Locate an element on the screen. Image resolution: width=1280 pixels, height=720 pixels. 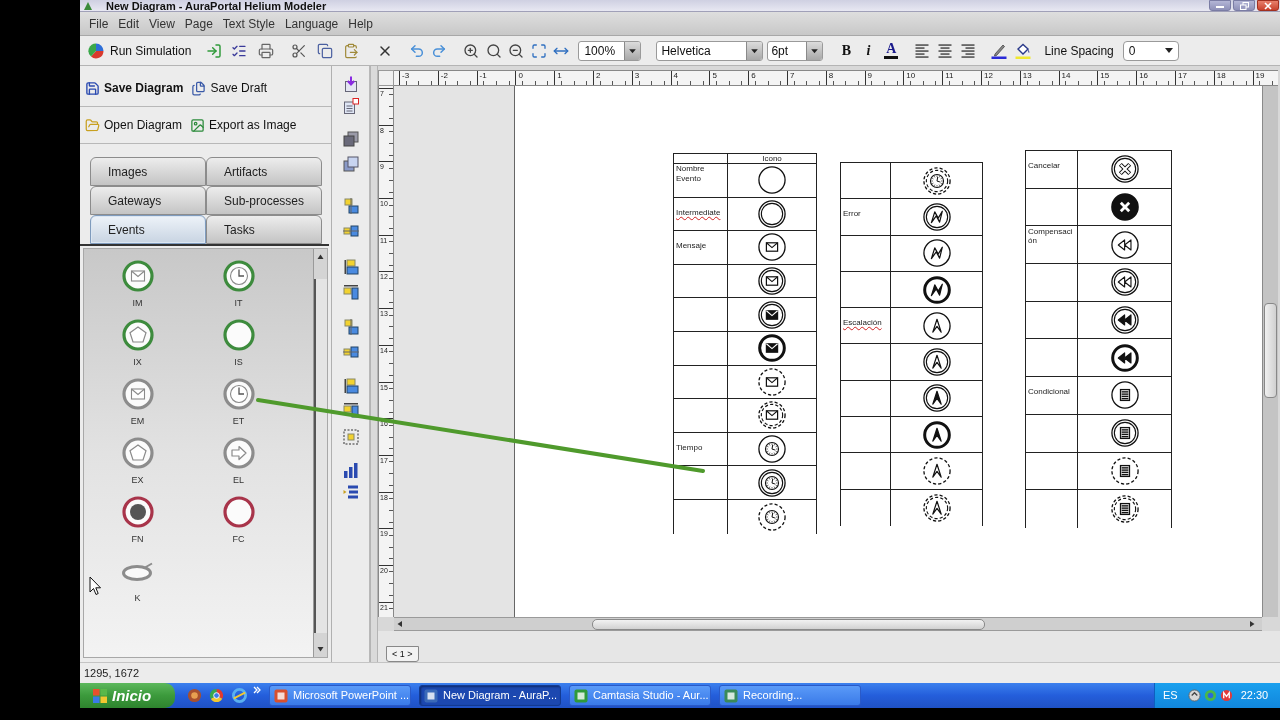
zoom-dropdown: 100% is located at coordinates (610, 50).